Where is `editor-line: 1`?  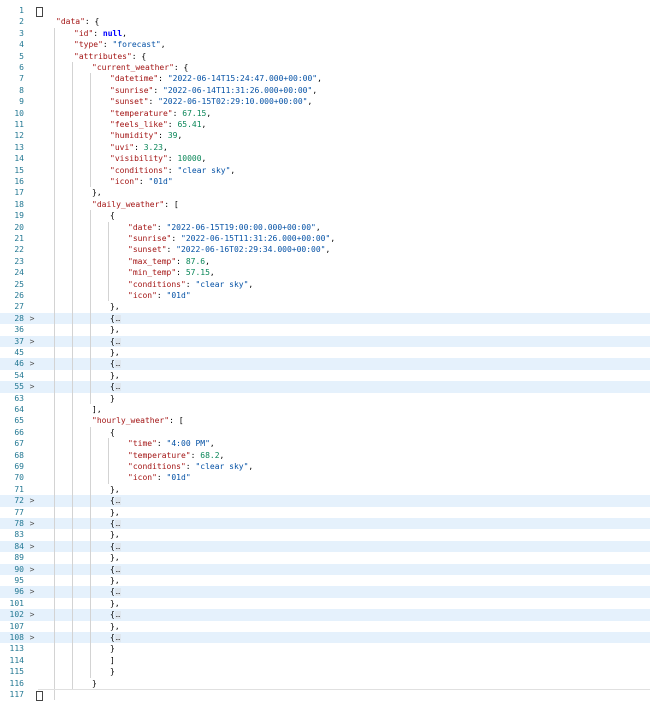 editor-line: 1 is located at coordinates (325, 10).